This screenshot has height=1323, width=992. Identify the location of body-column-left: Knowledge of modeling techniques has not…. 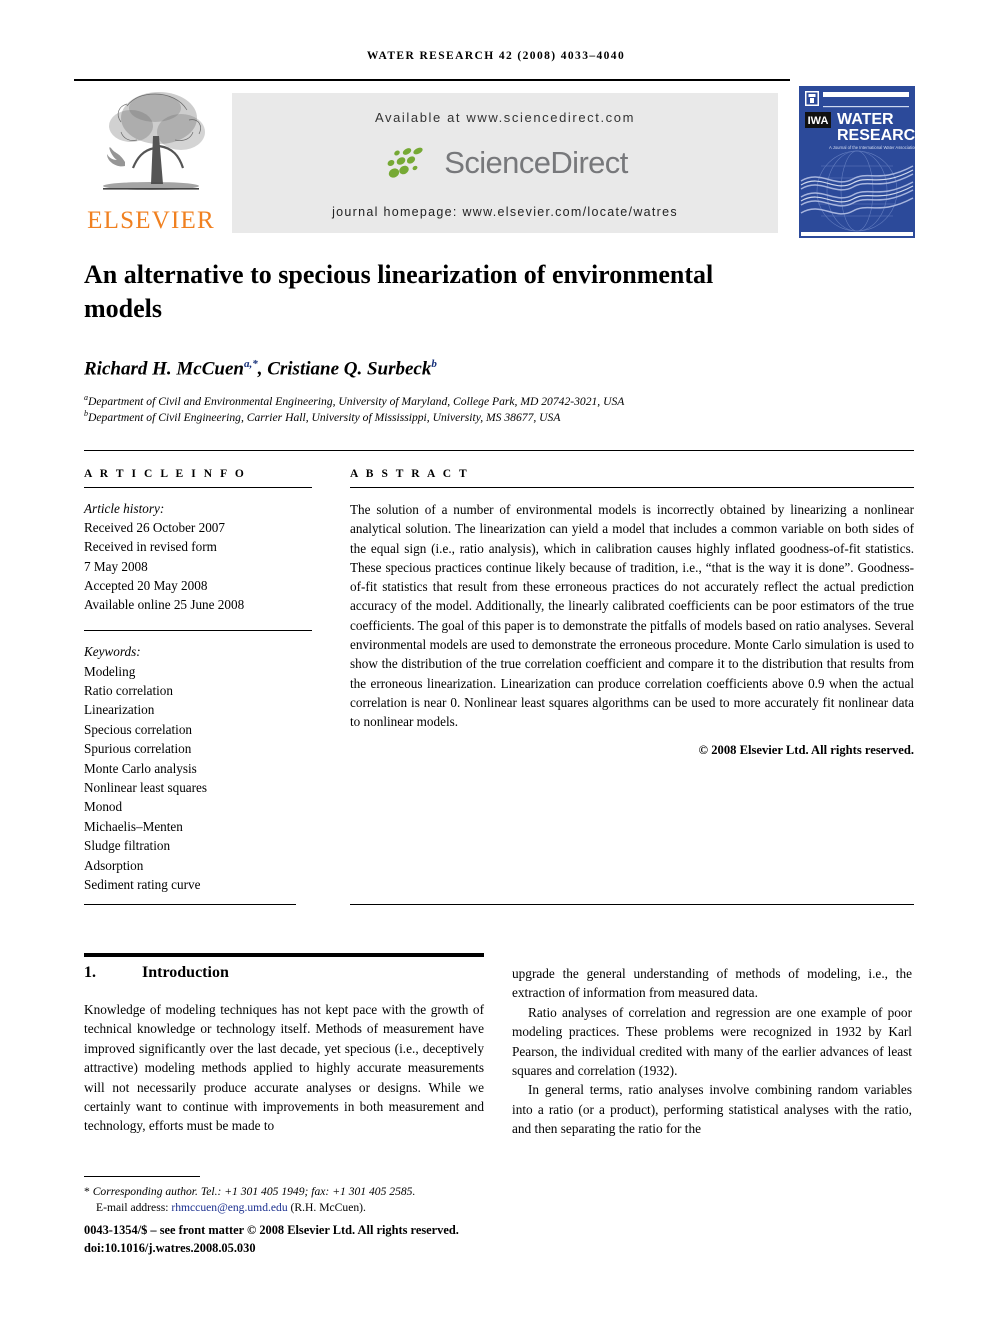
(284, 1068).